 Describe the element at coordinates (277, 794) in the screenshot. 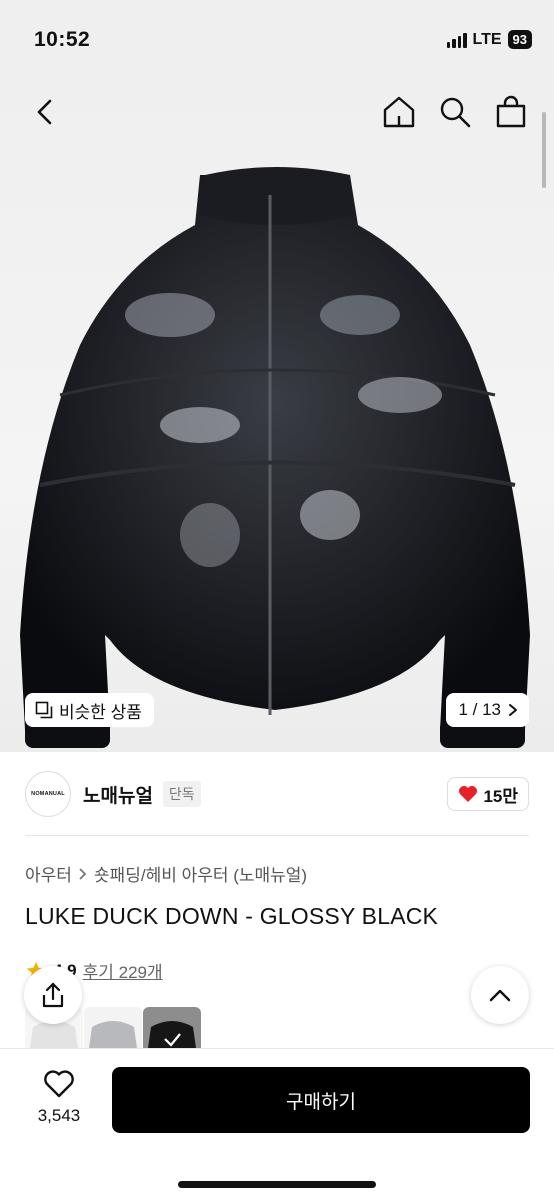

I see `brand-row: NOMANUAL 노매뉴얼 단독 15만` at that location.